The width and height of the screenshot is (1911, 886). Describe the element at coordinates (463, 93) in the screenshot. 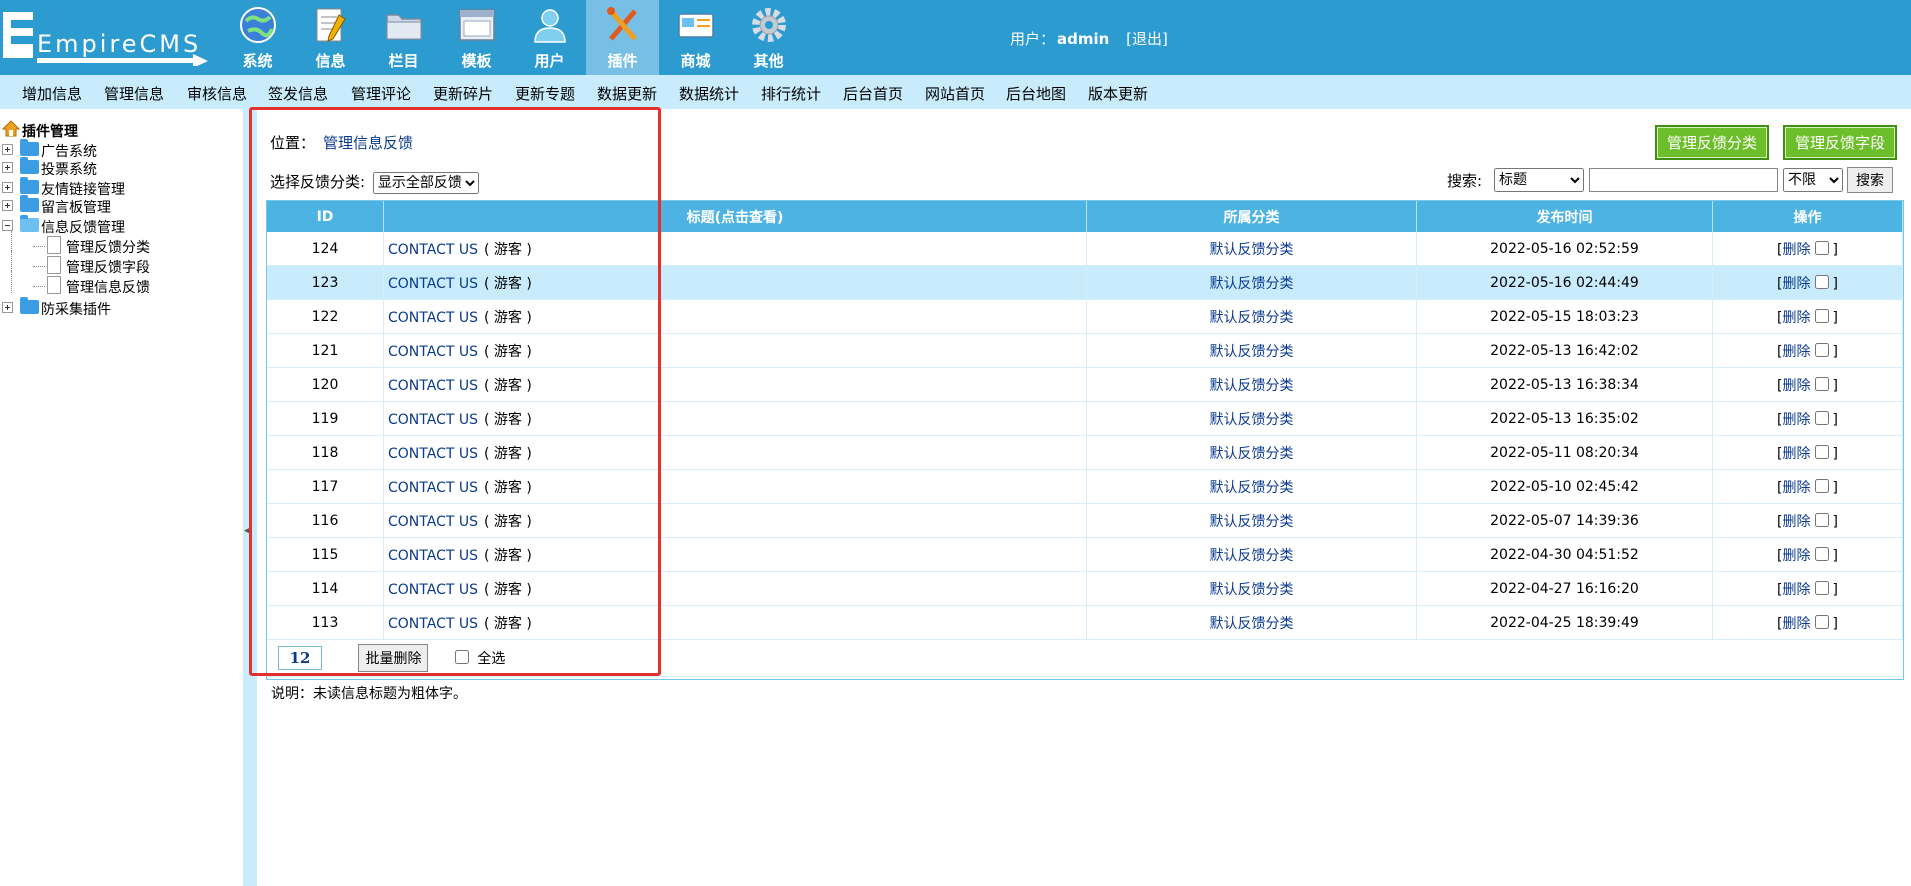

I see `menu-item-5: 更新碎片` at that location.